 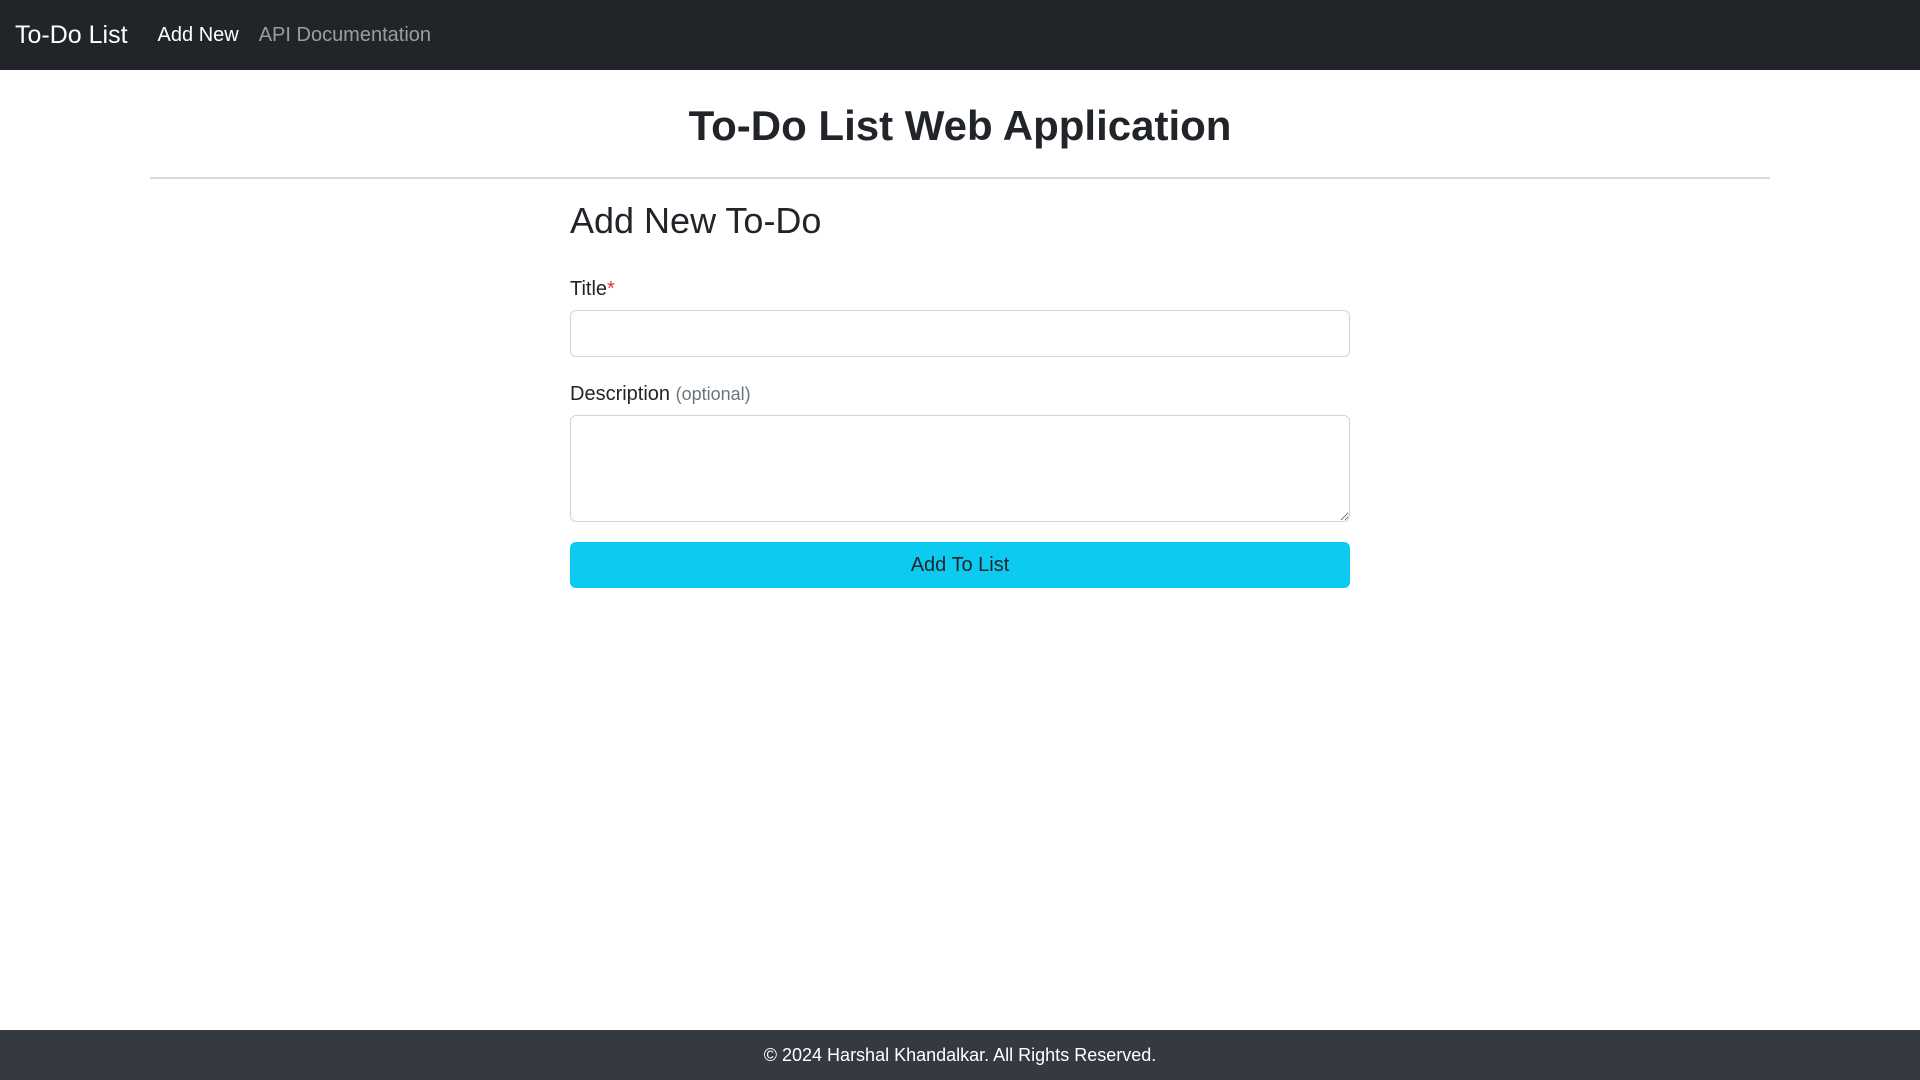 What do you see at coordinates (345, 35) in the screenshot?
I see `nav-link-api-documentation: API Documentation` at bounding box center [345, 35].